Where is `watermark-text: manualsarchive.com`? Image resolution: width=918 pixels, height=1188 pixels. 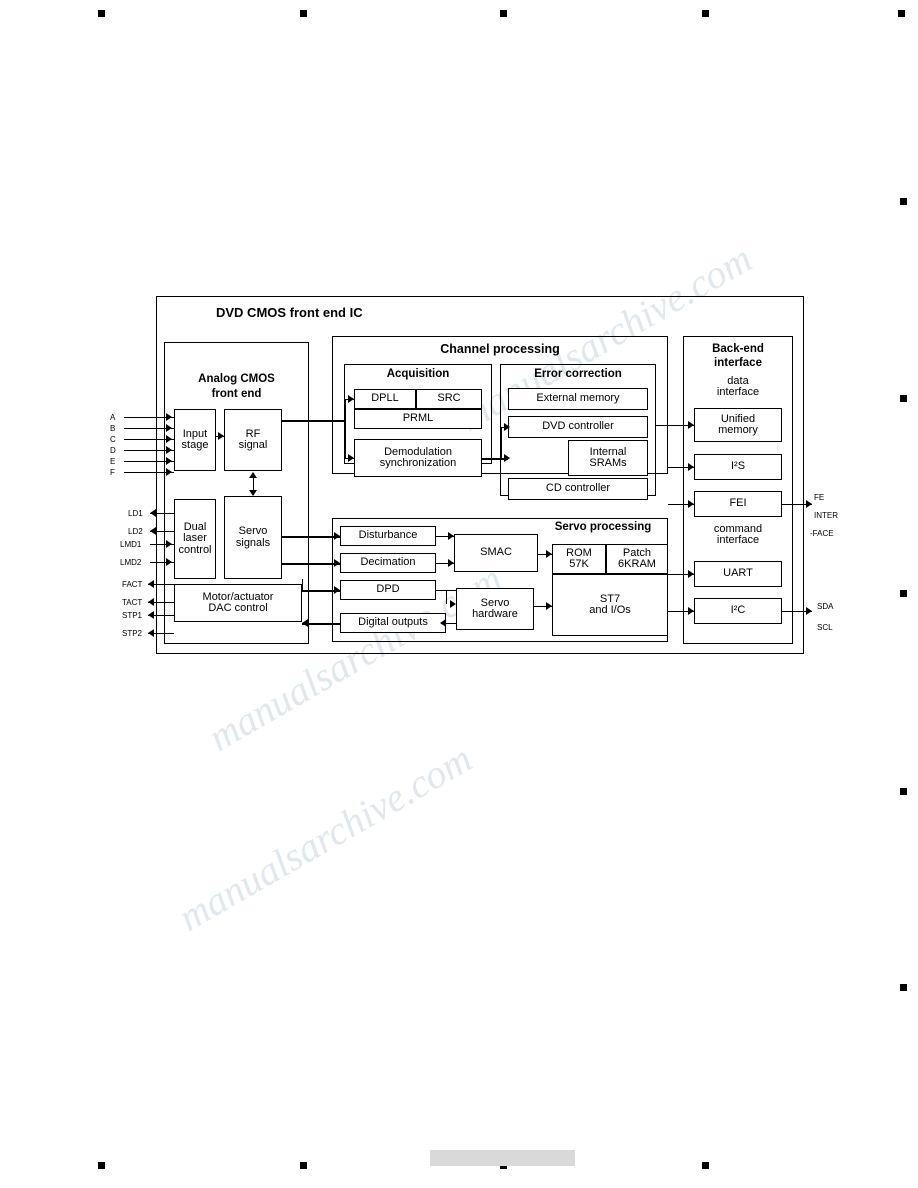 watermark-text: manualsarchive.com is located at coordinates (325, 837).